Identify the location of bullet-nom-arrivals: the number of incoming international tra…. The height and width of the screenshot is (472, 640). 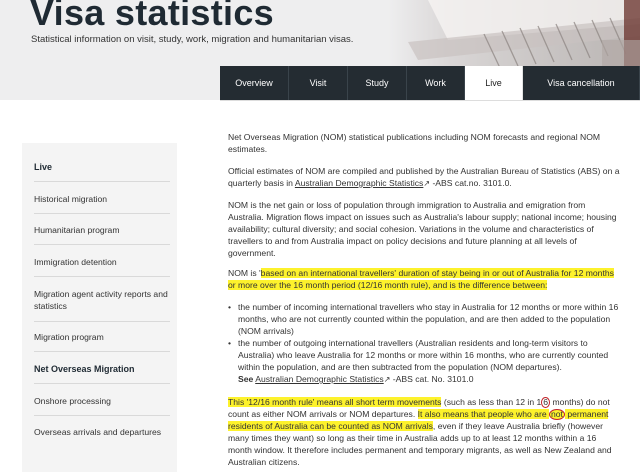
(424, 320).